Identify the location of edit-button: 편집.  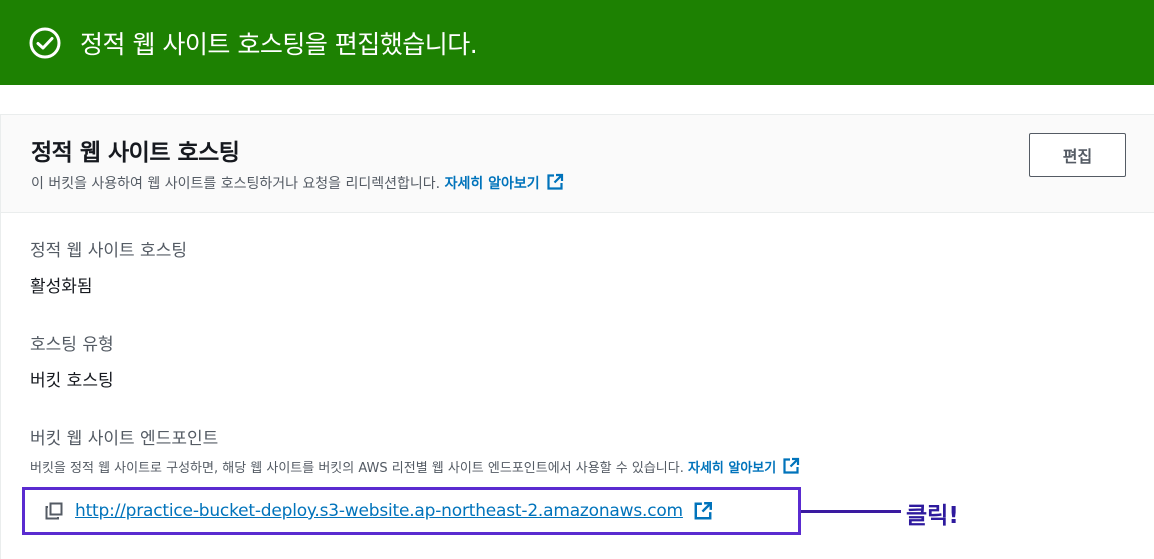
(1077, 155).